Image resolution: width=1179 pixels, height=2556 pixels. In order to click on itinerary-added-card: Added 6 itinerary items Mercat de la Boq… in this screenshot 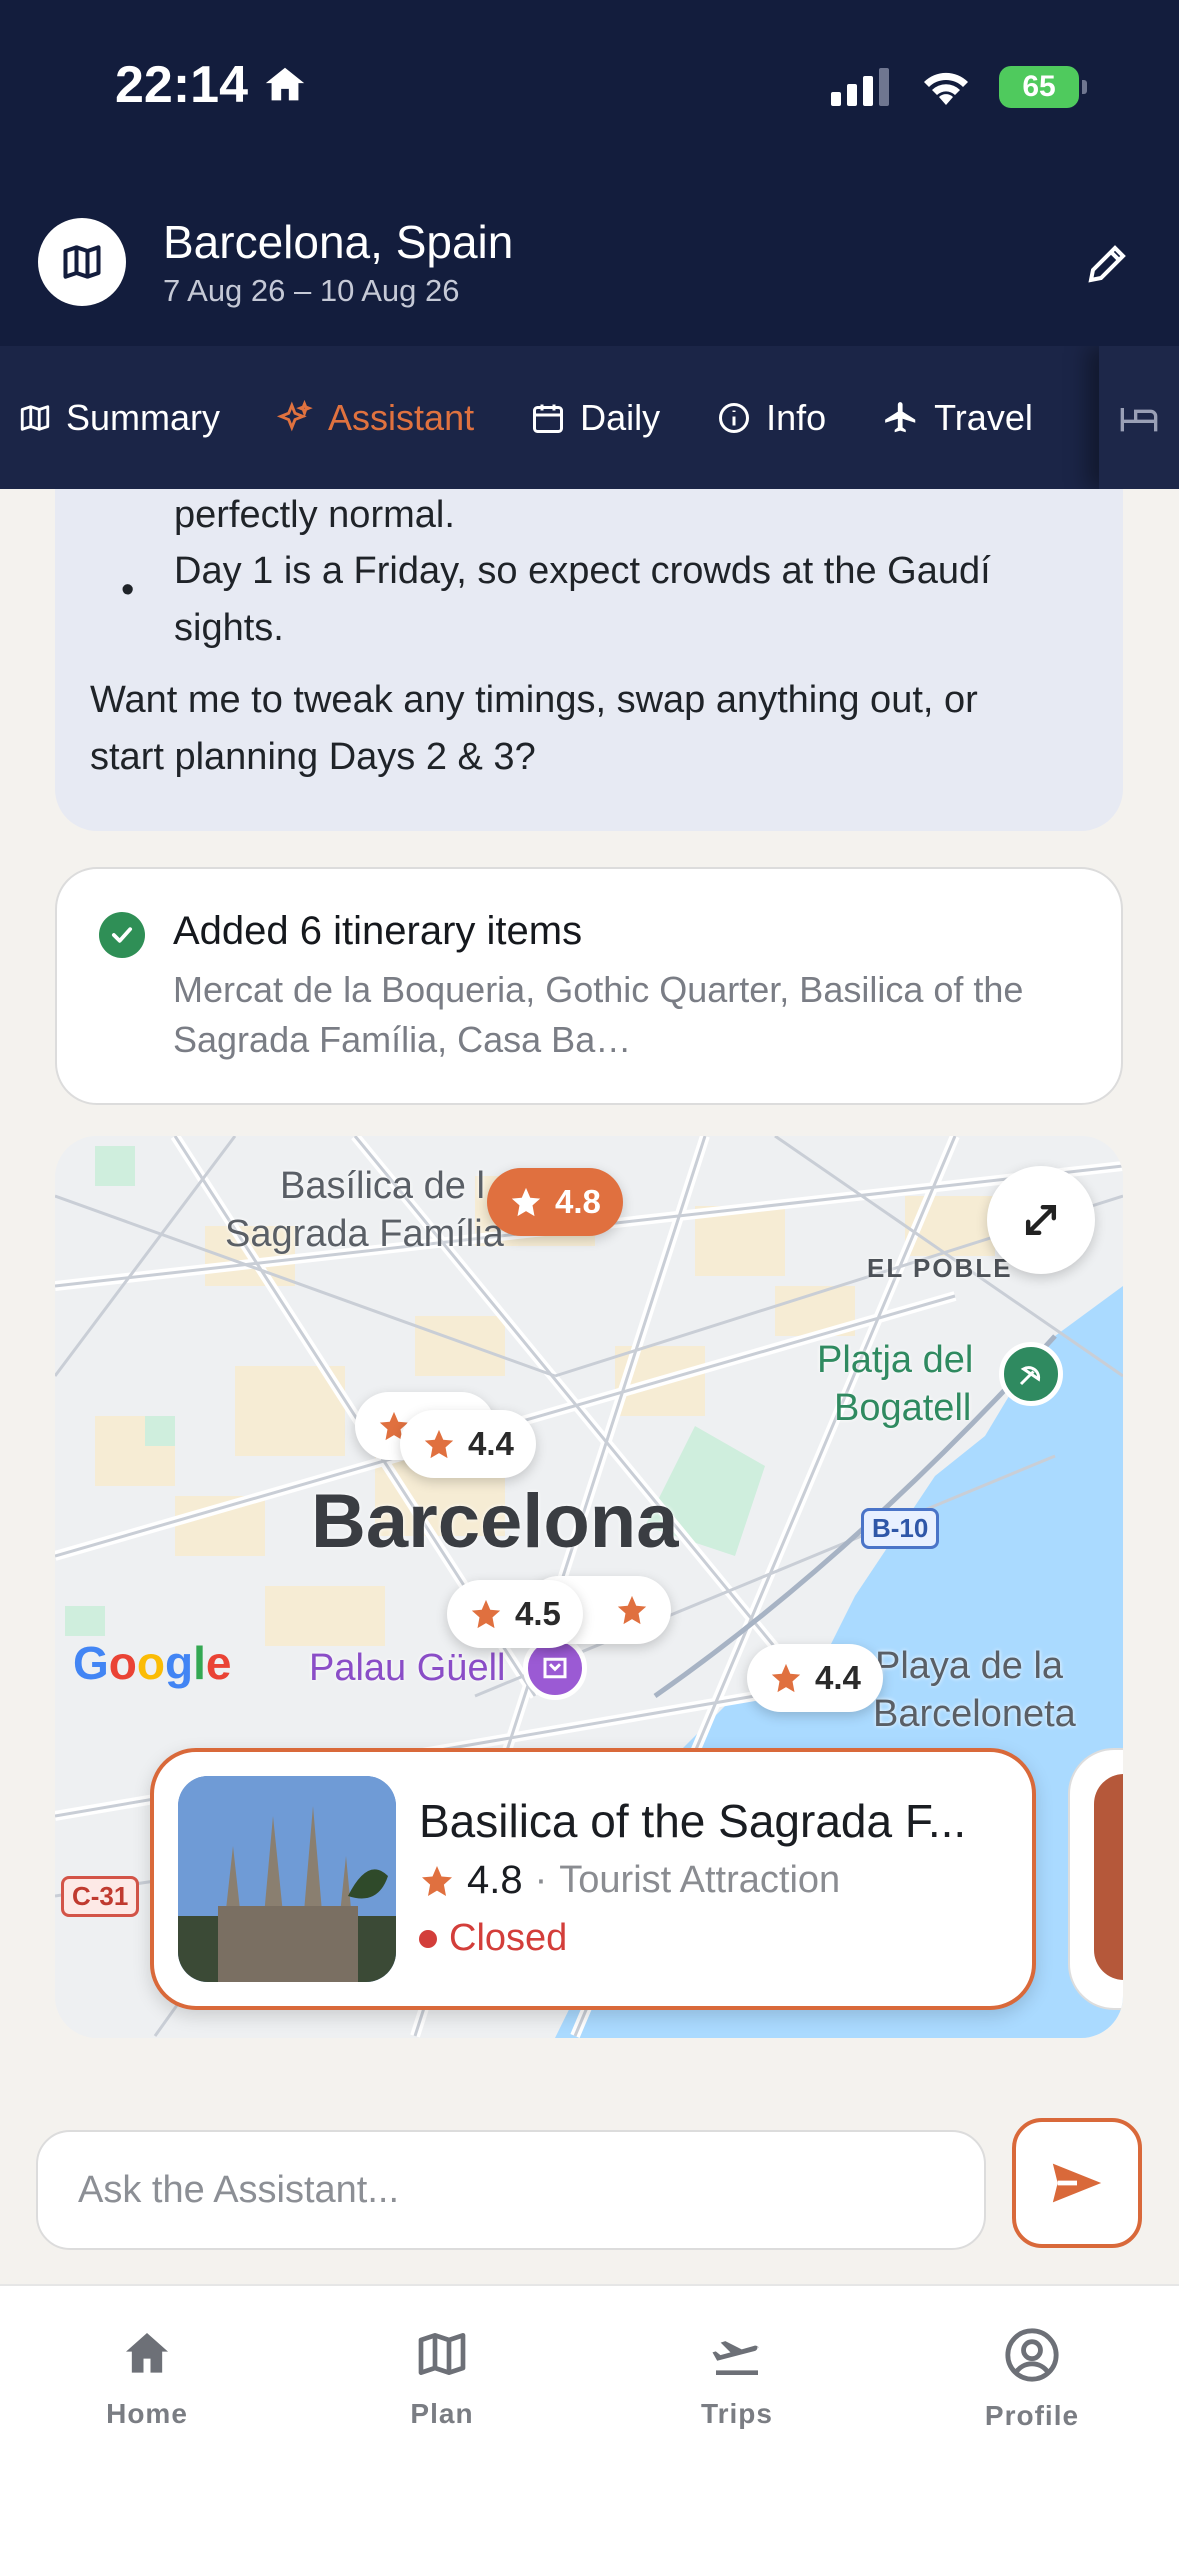, I will do `click(589, 986)`.